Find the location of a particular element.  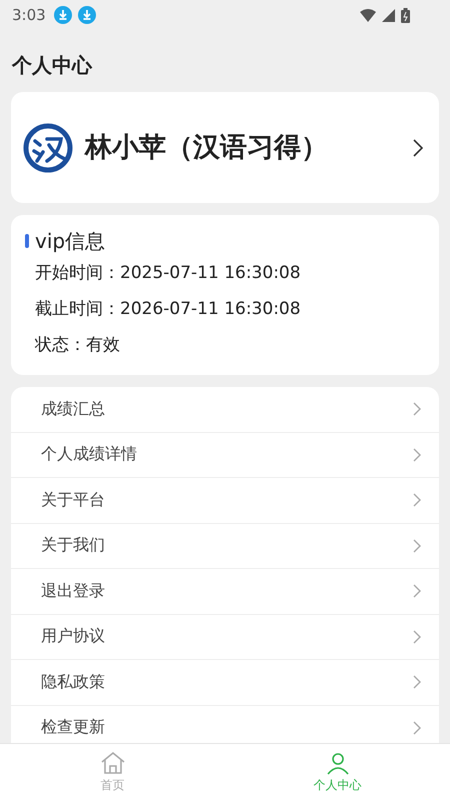

menu-item: 成绩汇总 is located at coordinates (225, 409).